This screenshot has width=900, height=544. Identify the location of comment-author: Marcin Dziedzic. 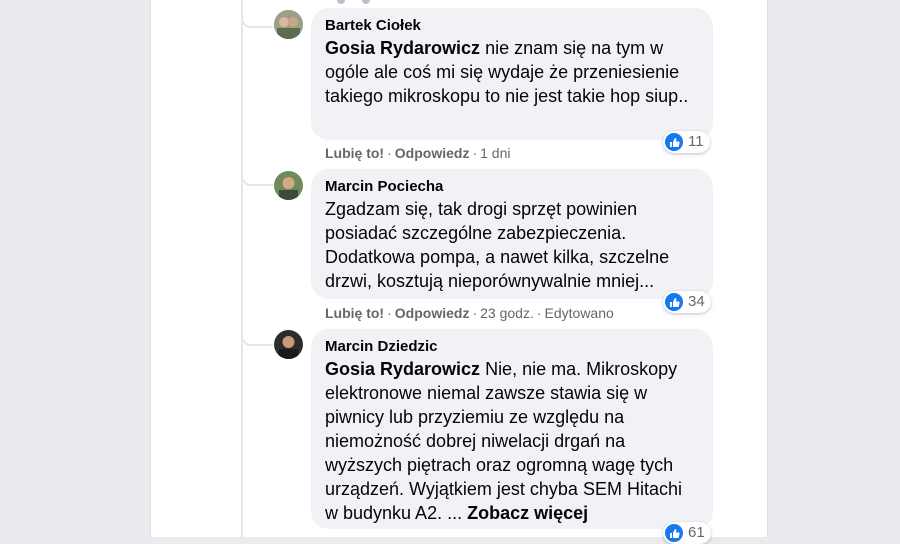
(512, 347).